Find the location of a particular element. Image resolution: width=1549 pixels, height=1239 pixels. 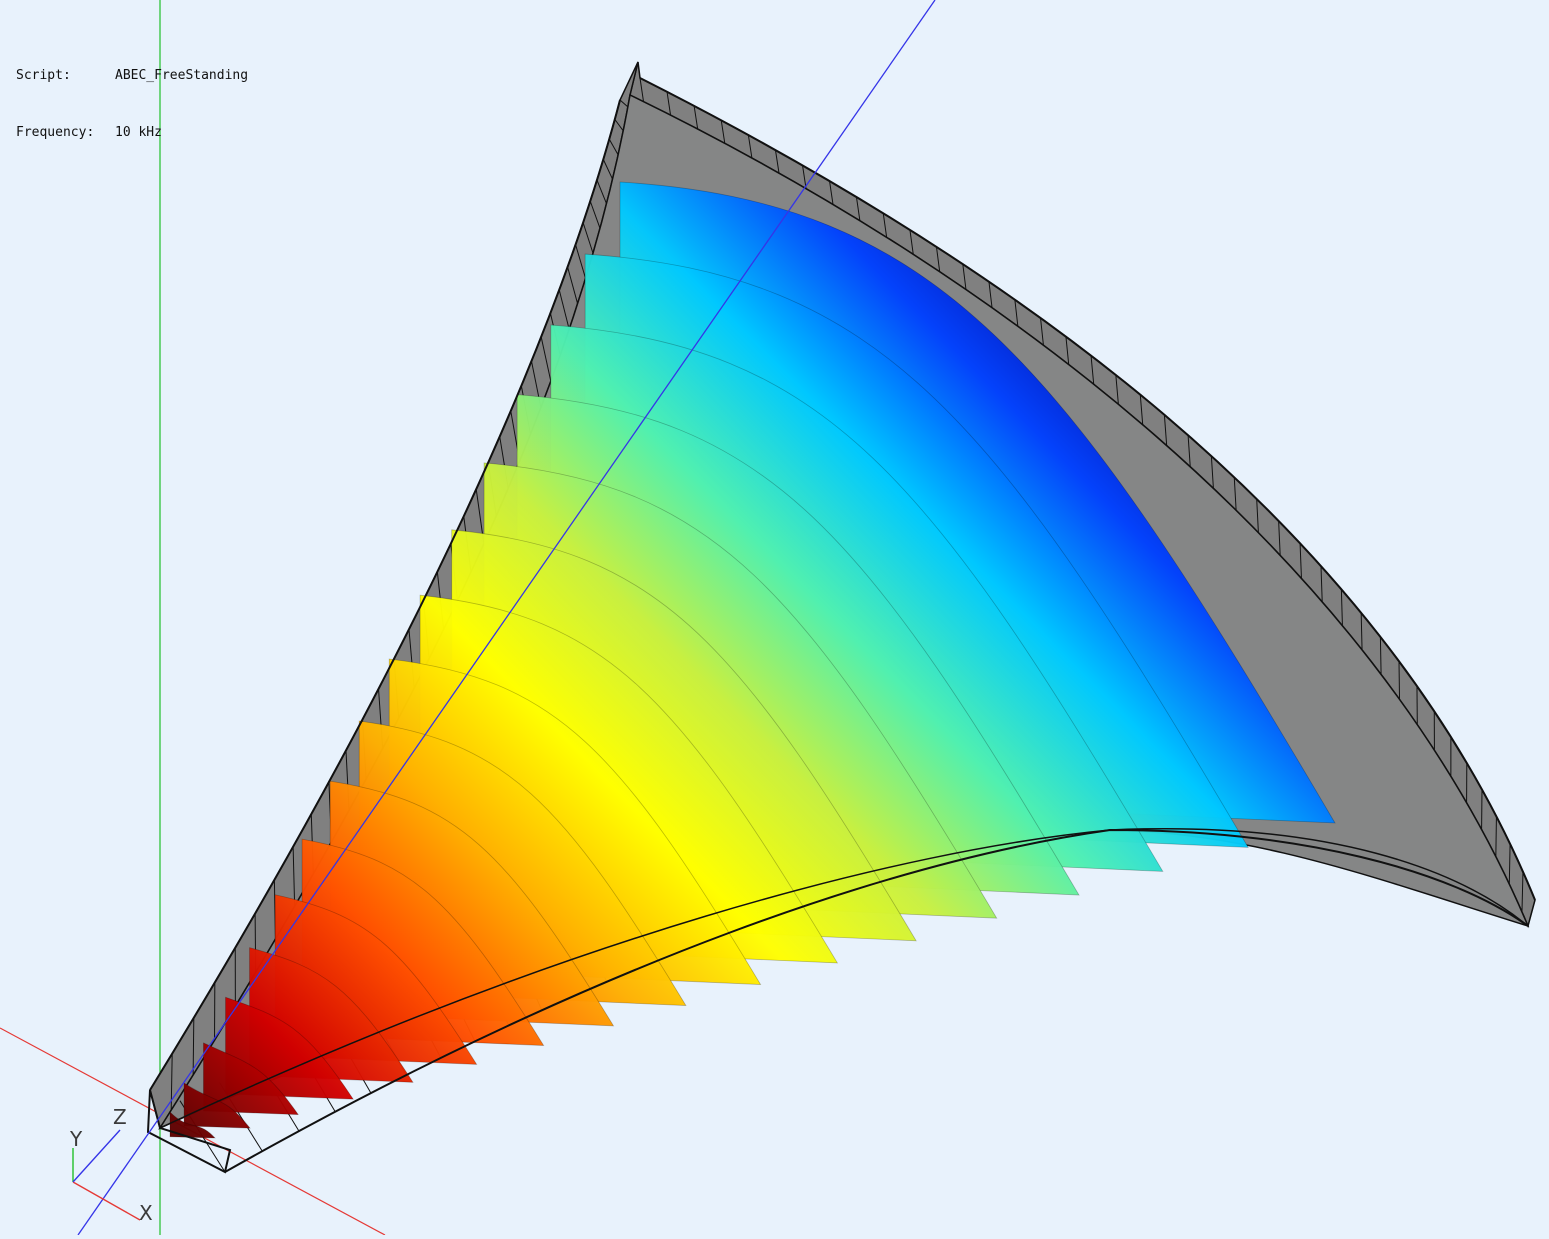

script-value: ABEC_FreeStanding is located at coordinates (181, 75).